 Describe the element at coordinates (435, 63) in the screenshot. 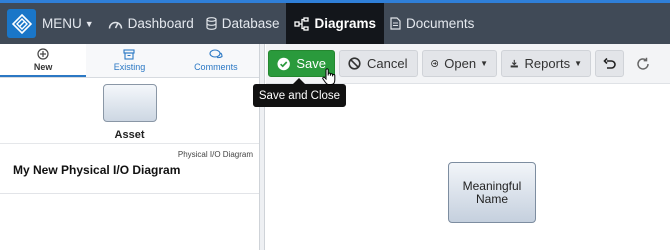

I see `arrow-circle-right-icon` at that location.